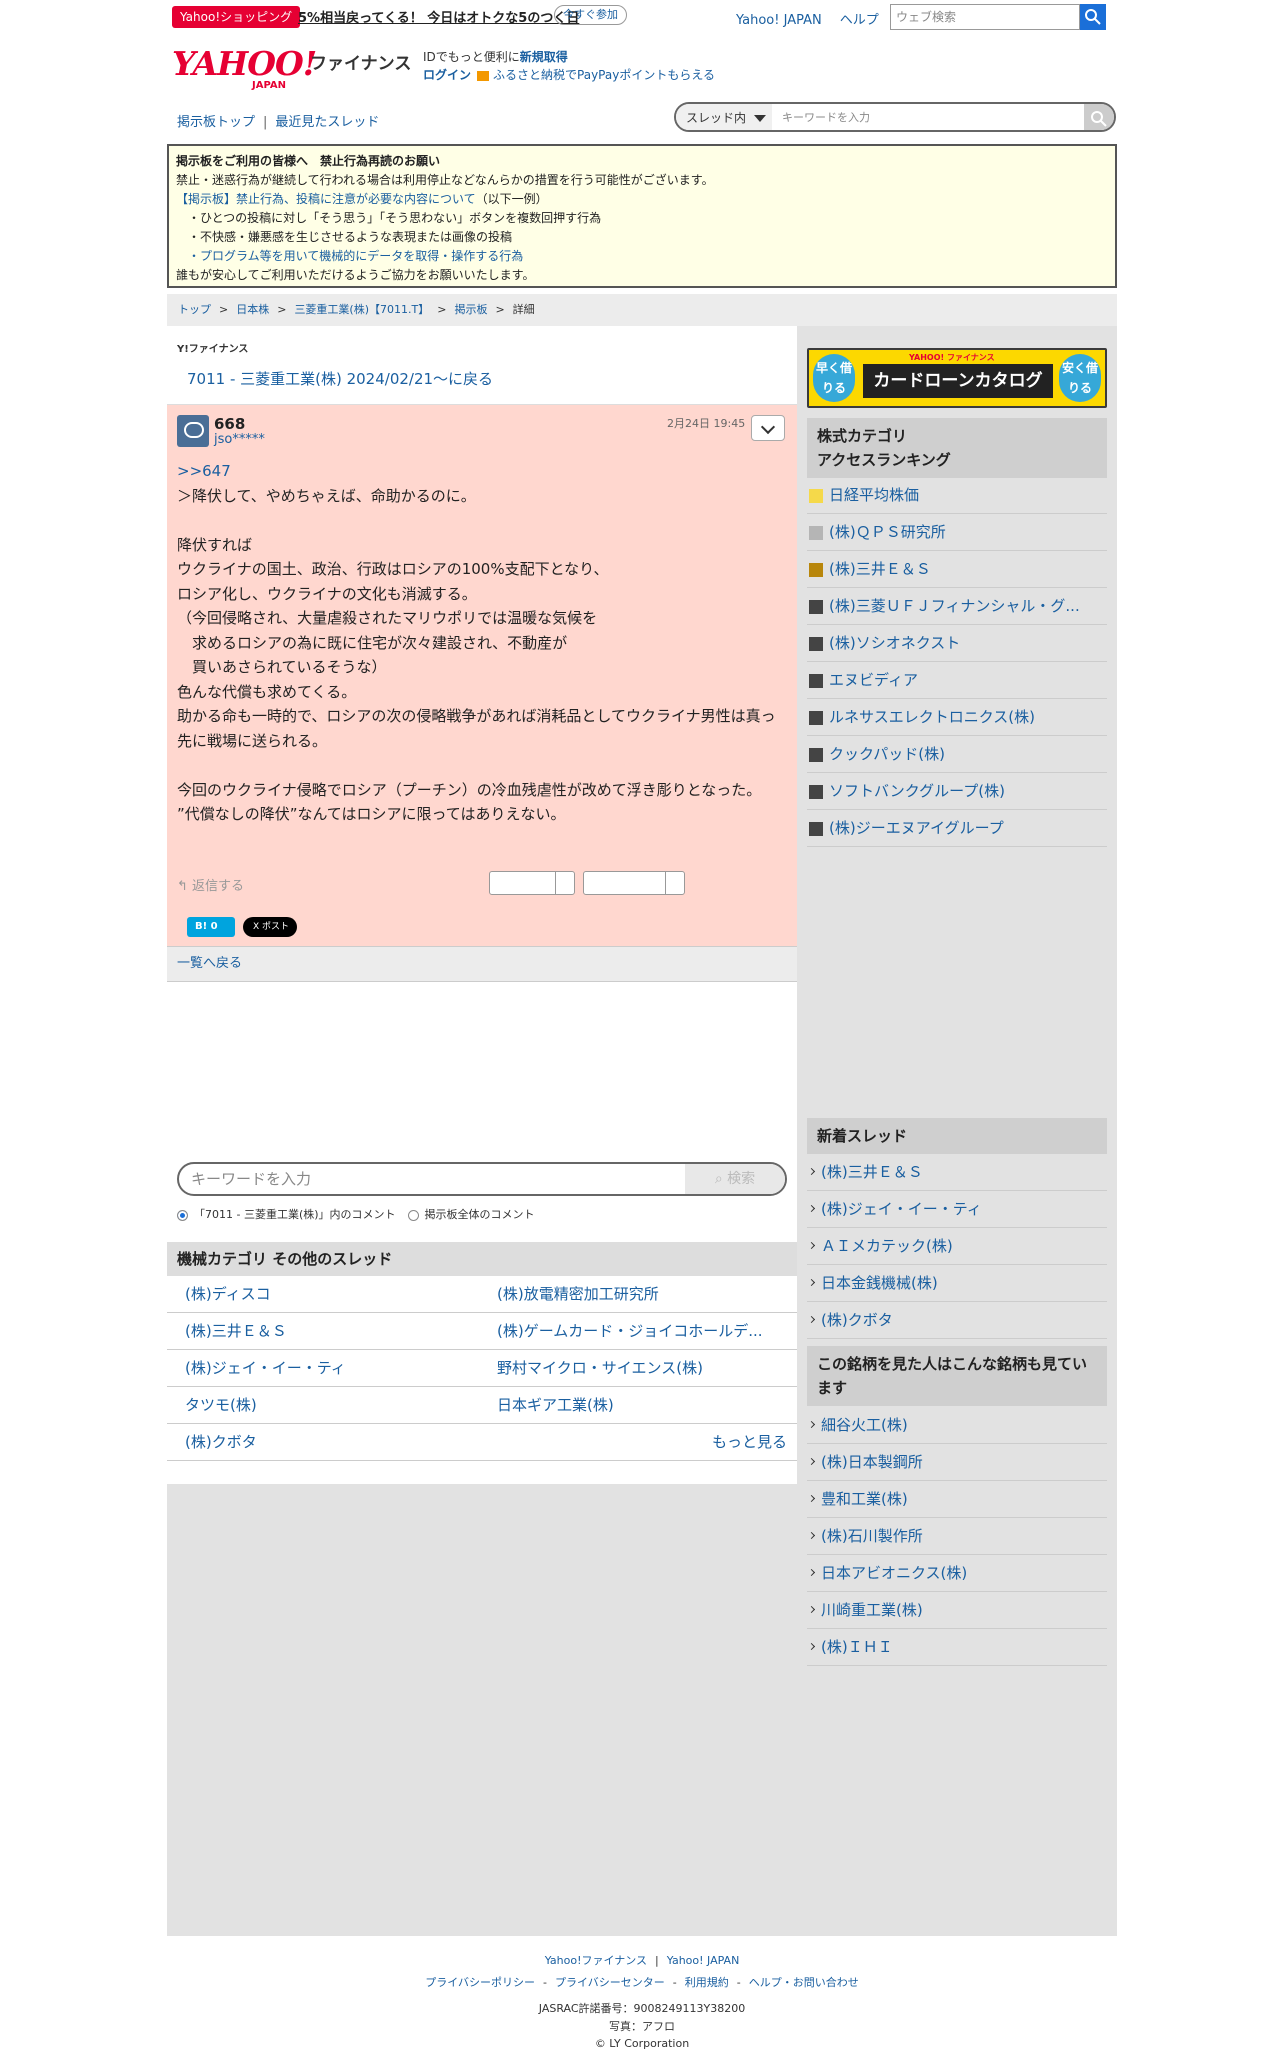 The image size is (1284, 2056). What do you see at coordinates (873, 680) in the screenshot?
I see `ranking-item-label: エヌビディア` at bounding box center [873, 680].